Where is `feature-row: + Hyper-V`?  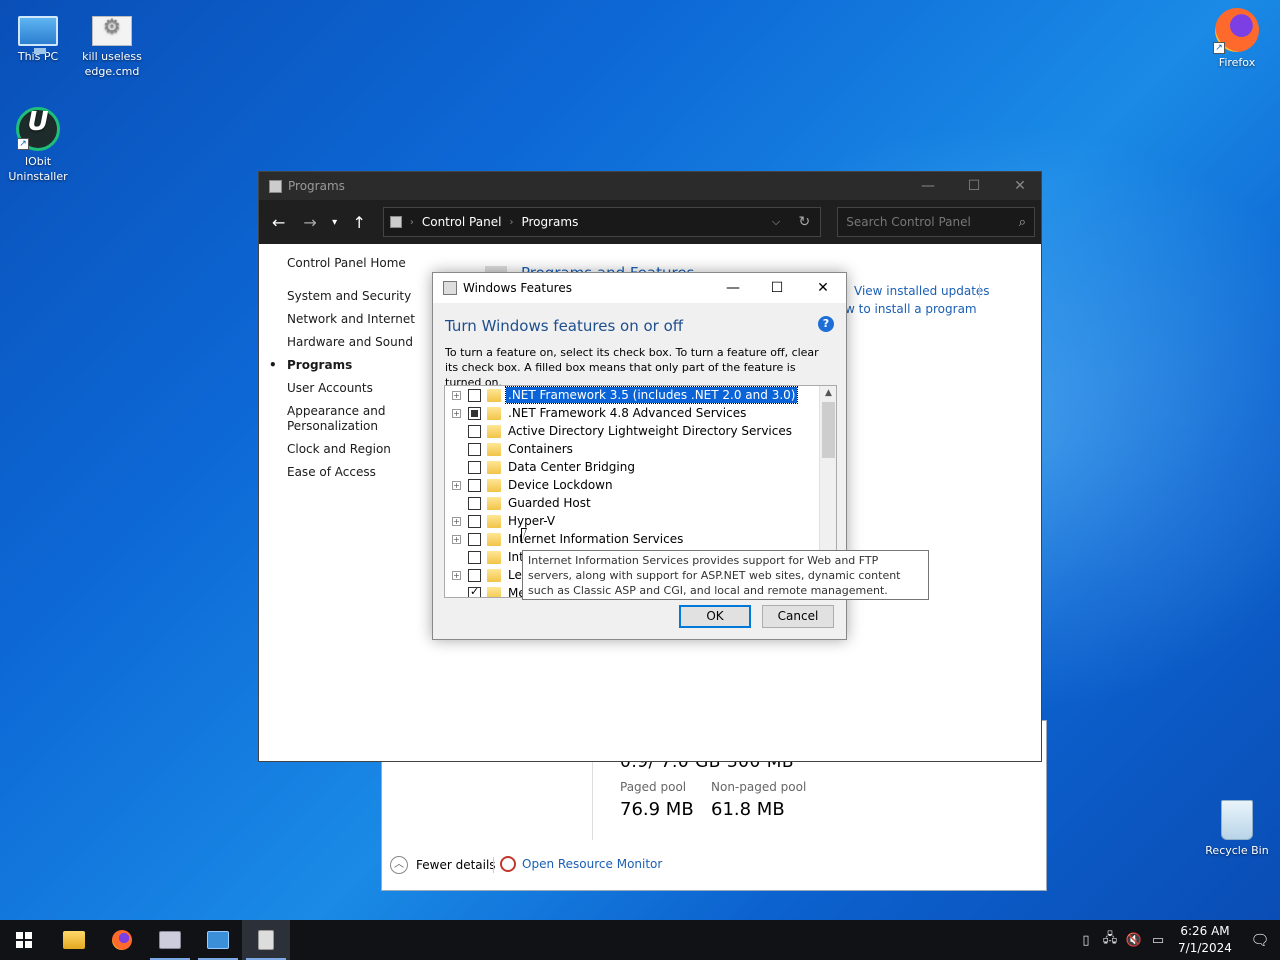 feature-row: + Hyper-V is located at coordinates (501, 521).